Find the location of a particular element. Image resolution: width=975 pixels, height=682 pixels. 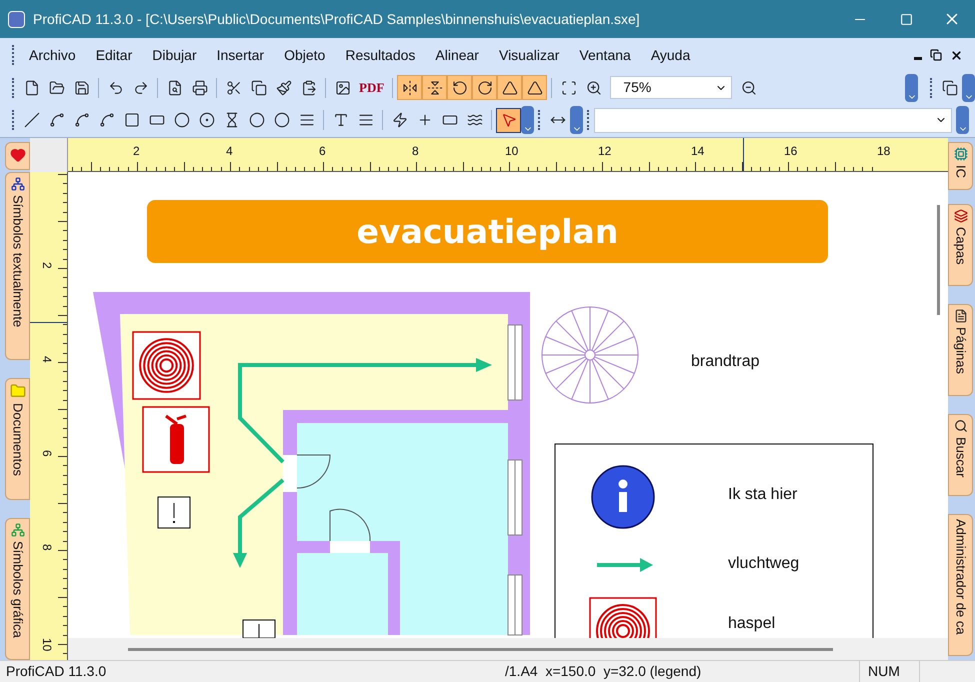

brush-icon is located at coordinates (284, 88).